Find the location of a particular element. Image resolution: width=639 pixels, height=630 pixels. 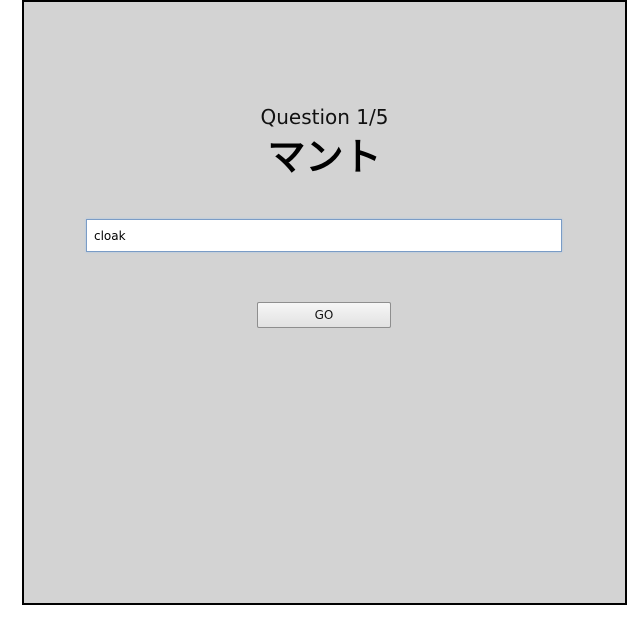

answer-input is located at coordinates (324, 235).